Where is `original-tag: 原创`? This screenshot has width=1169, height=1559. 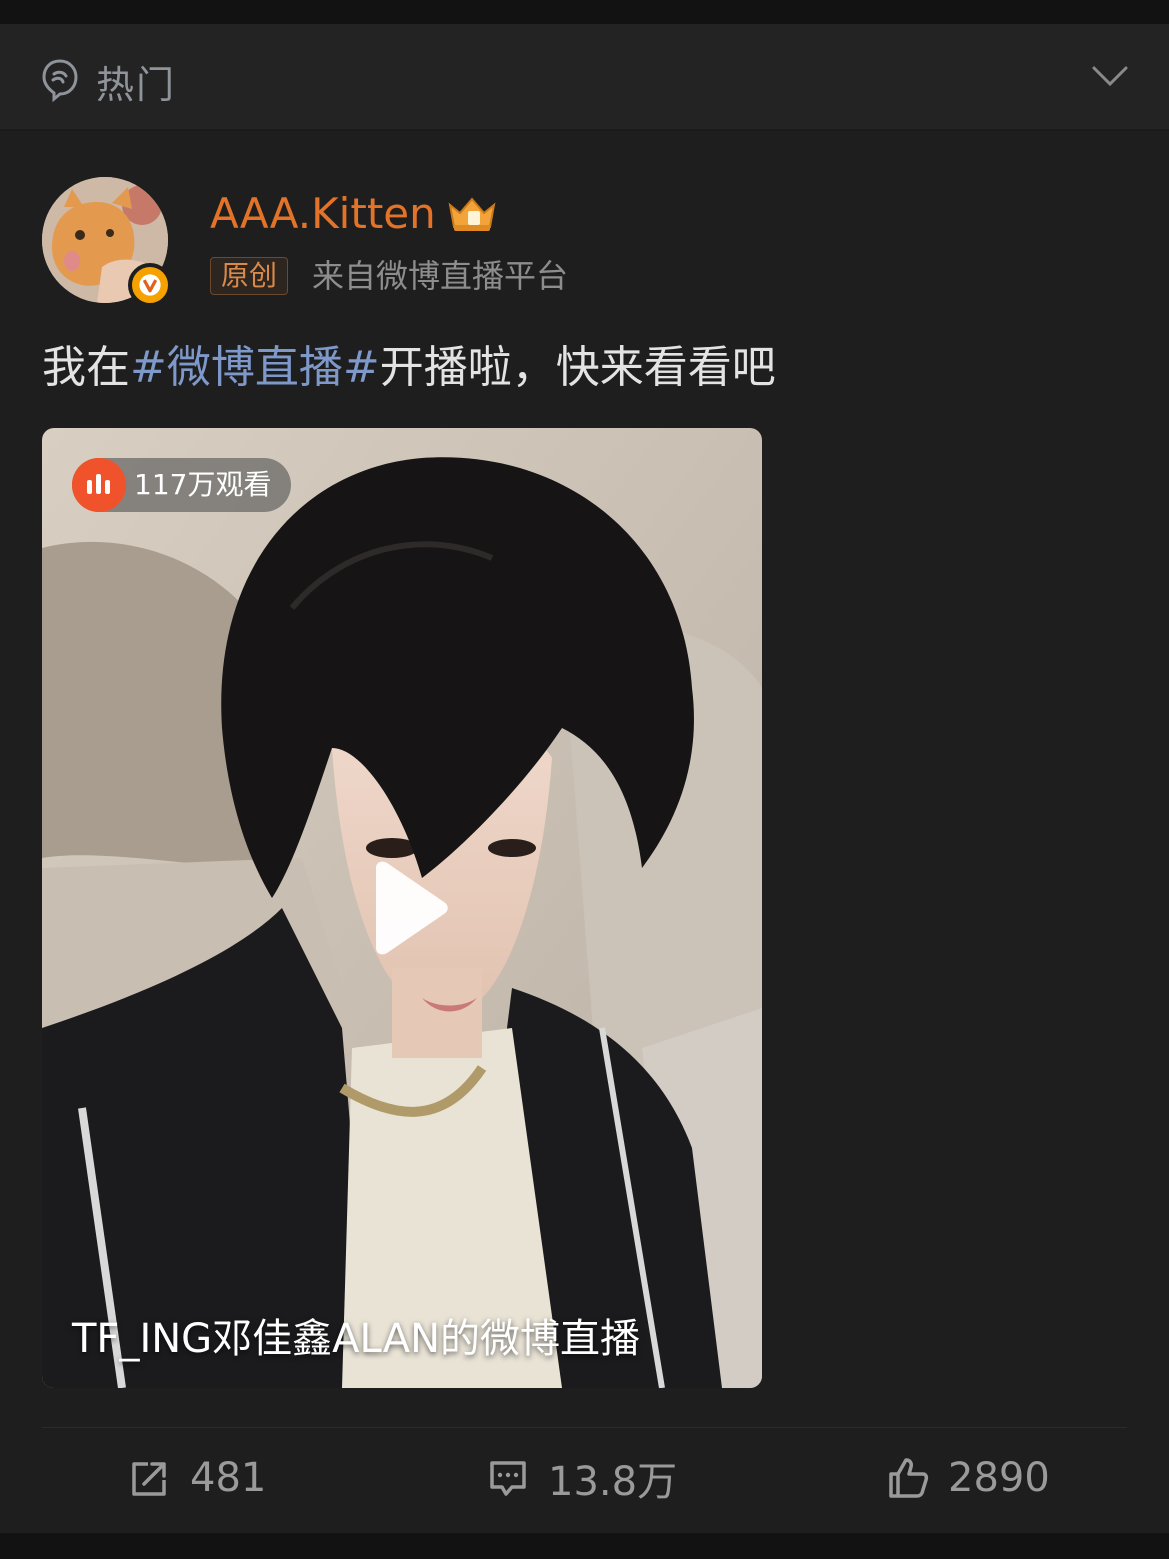
original-tag: 原创 is located at coordinates (249, 276).